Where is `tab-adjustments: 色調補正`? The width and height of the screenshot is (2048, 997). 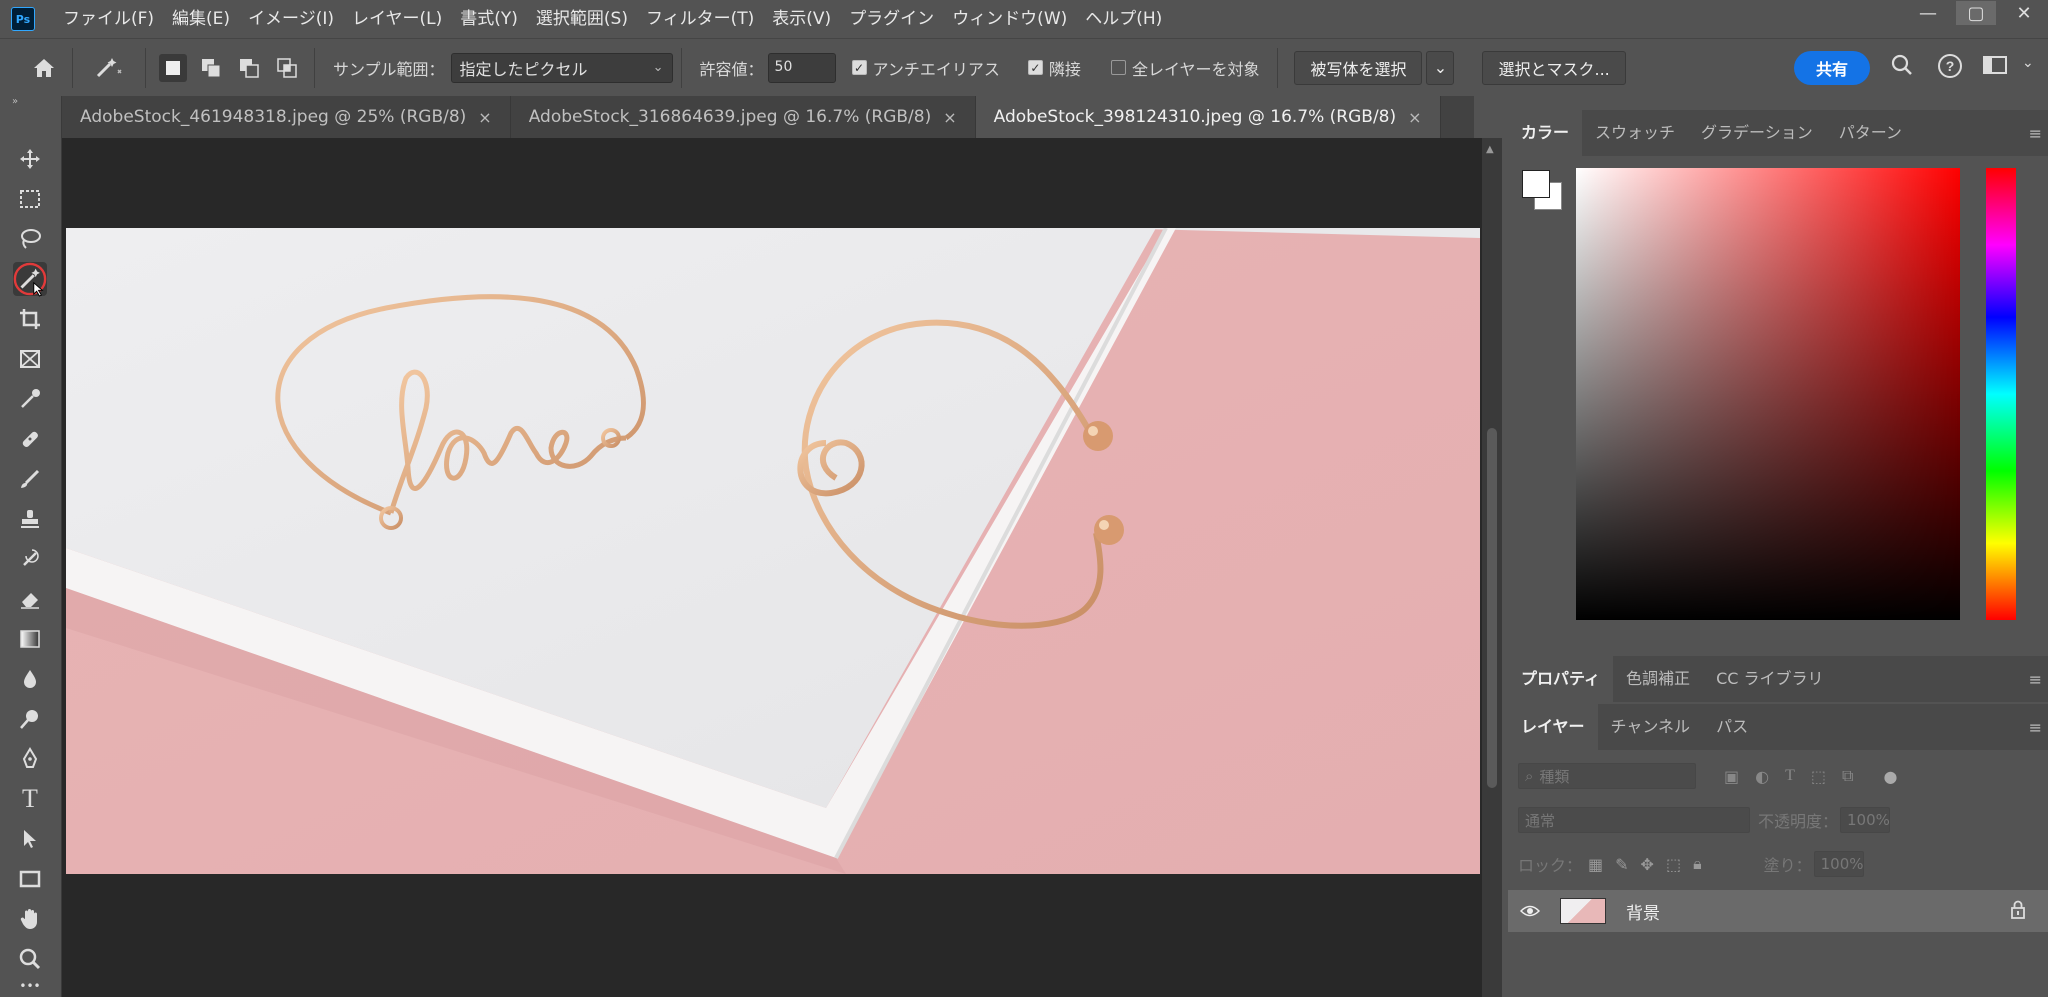 tab-adjustments: 色調補正 is located at coordinates (1658, 679).